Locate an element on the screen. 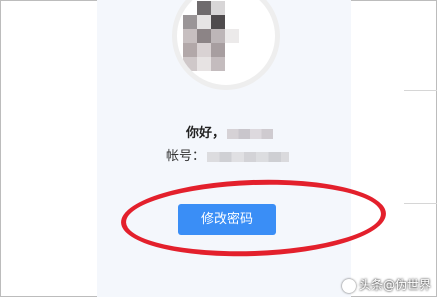 This screenshot has width=437, height=297. watermark-text: 头条@伪世界 is located at coordinates (394, 285).